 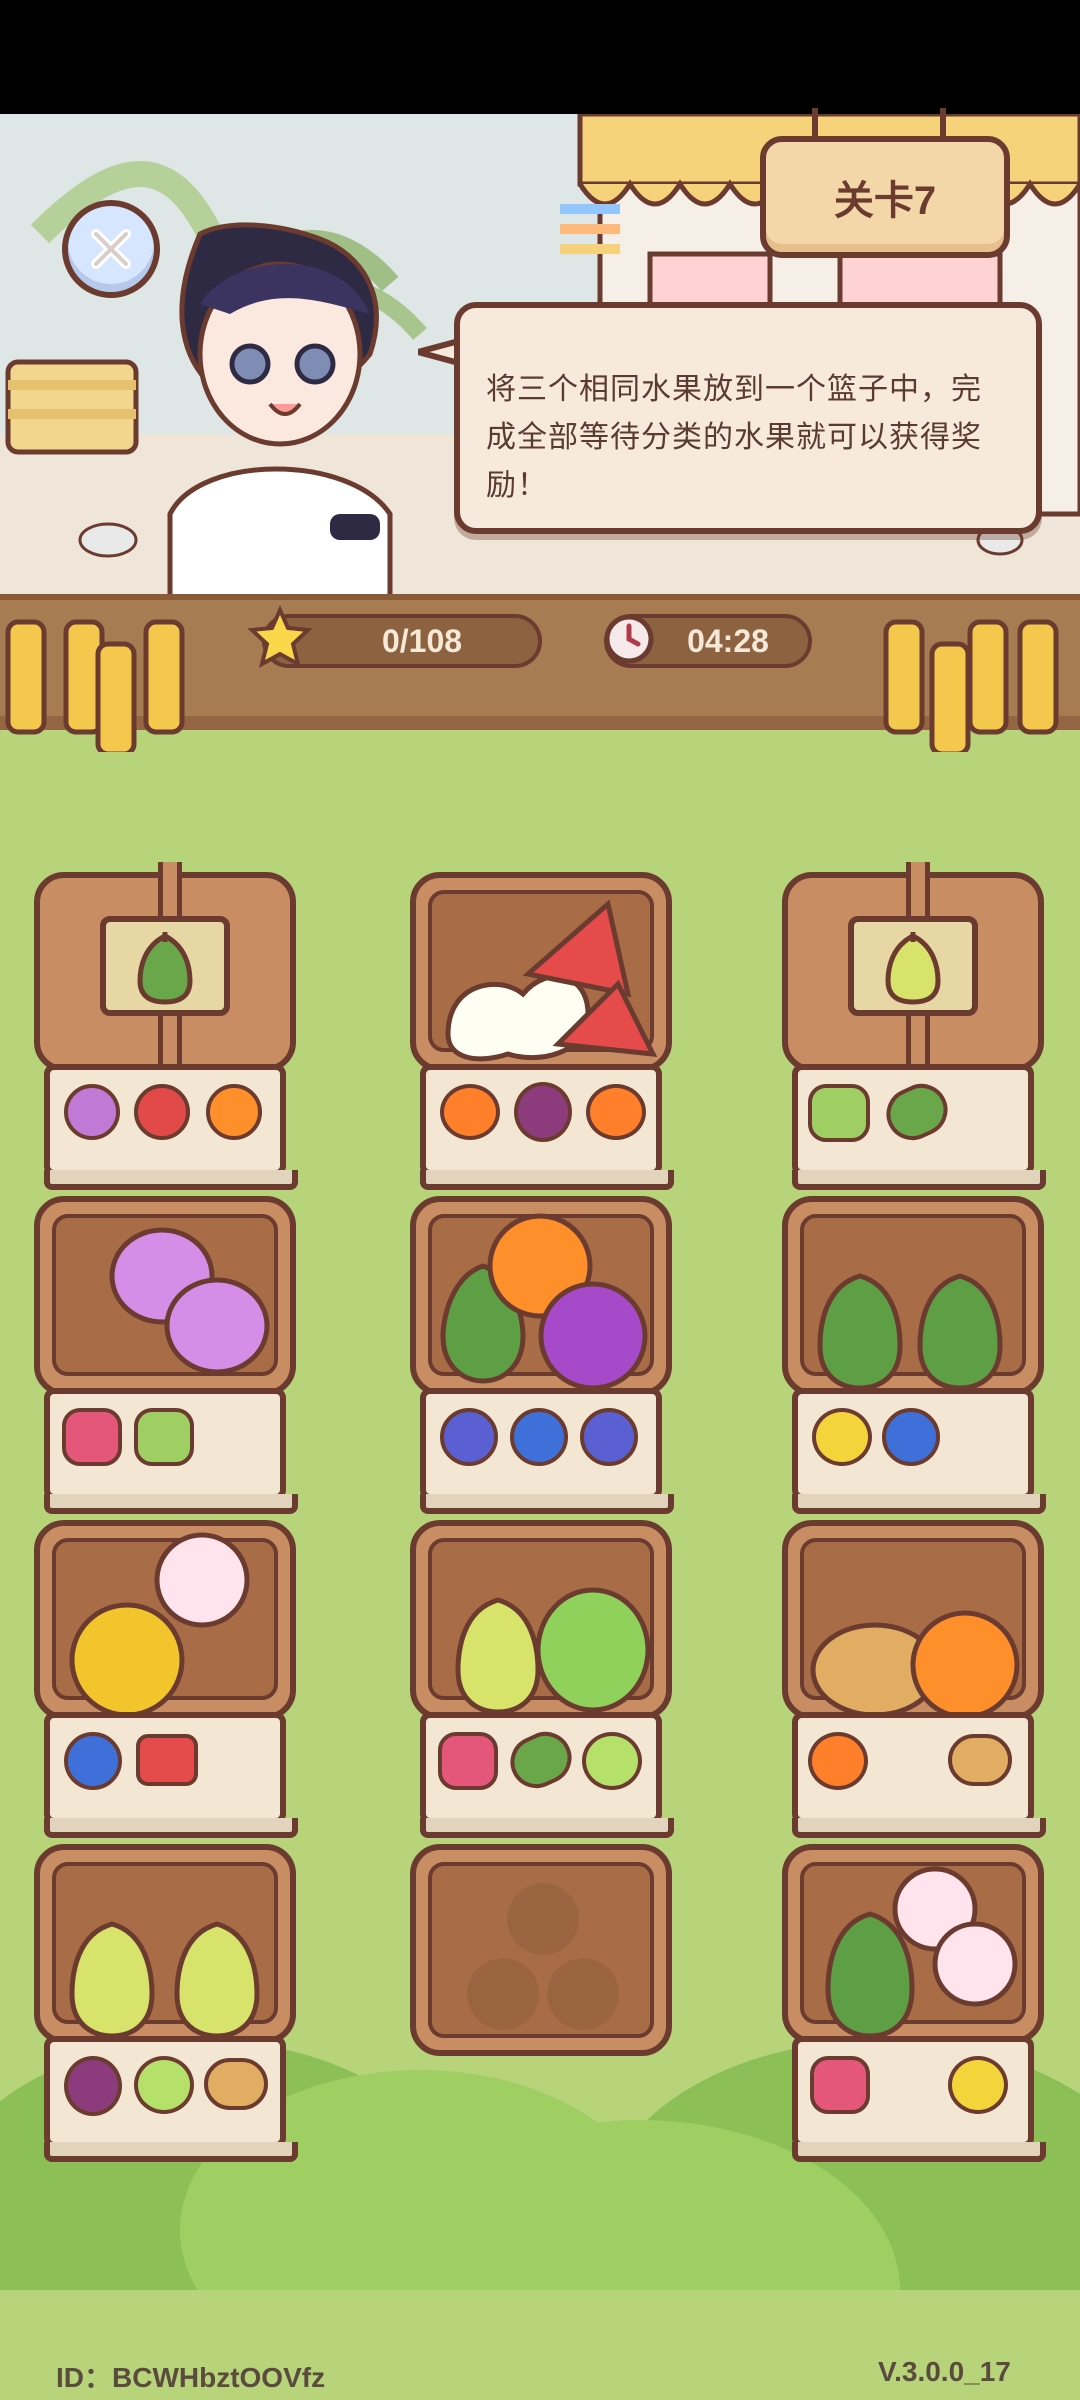 What do you see at coordinates (728, 640) in the screenshot?
I see `timer-value: 04:28` at bounding box center [728, 640].